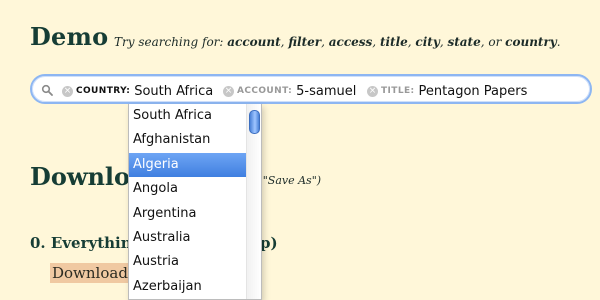  Describe the element at coordinates (188, 238) in the screenshot. I see `dropdown-item-australia: Australia` at that location.